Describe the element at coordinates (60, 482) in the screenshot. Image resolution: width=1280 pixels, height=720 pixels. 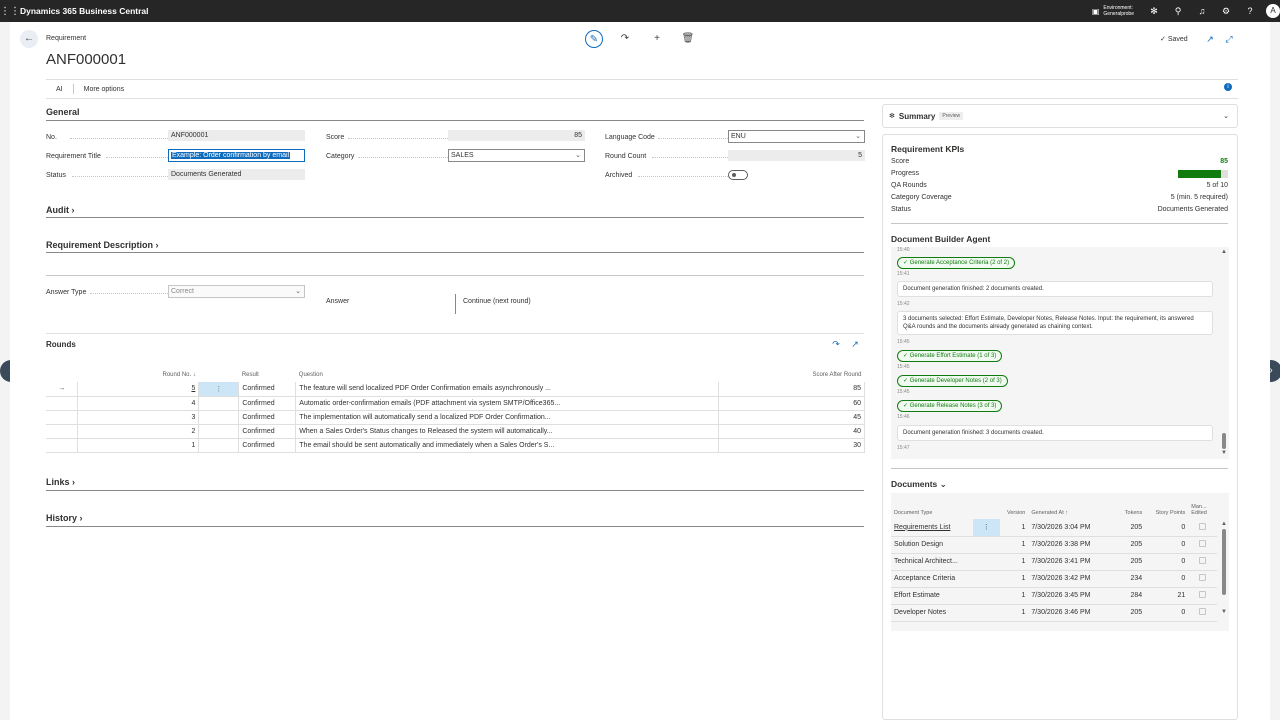
I see `links-section-title: Links ›` at that location.